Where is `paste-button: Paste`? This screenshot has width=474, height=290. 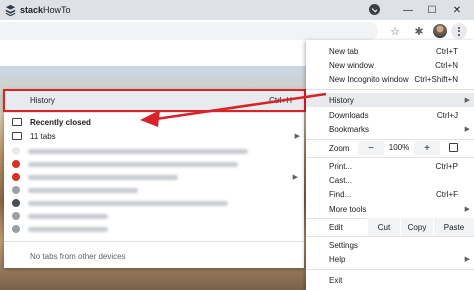 paste-button: Paste is located at coordinates (453, 227).